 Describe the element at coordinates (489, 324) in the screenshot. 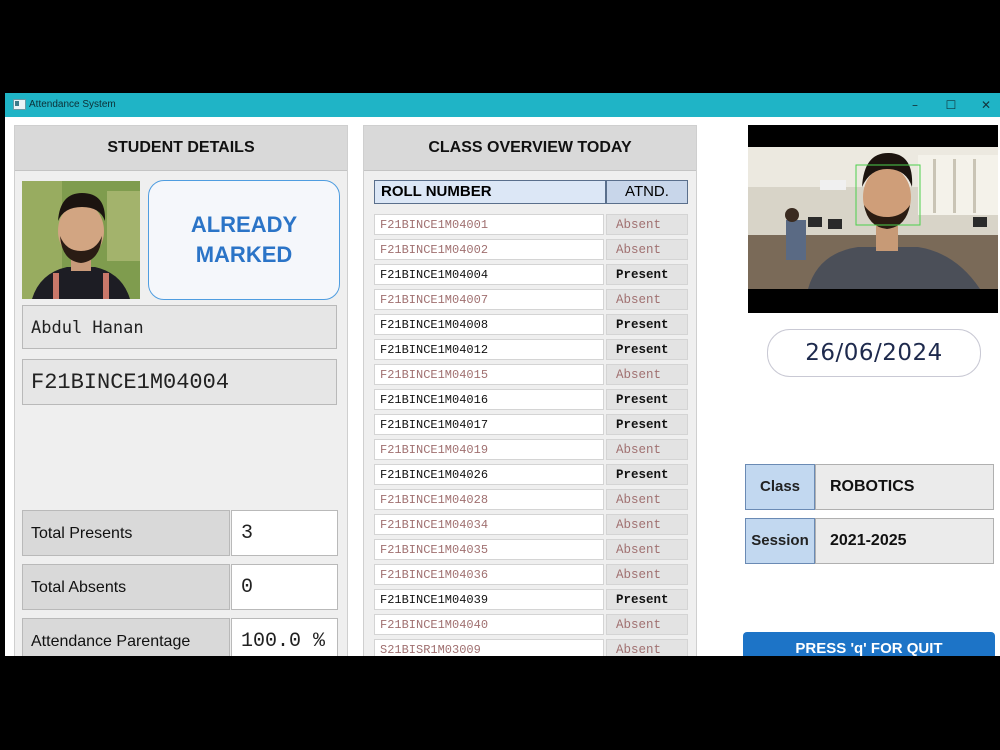

I see `roll-number-cell: F21BINCE1M04008` at that location.